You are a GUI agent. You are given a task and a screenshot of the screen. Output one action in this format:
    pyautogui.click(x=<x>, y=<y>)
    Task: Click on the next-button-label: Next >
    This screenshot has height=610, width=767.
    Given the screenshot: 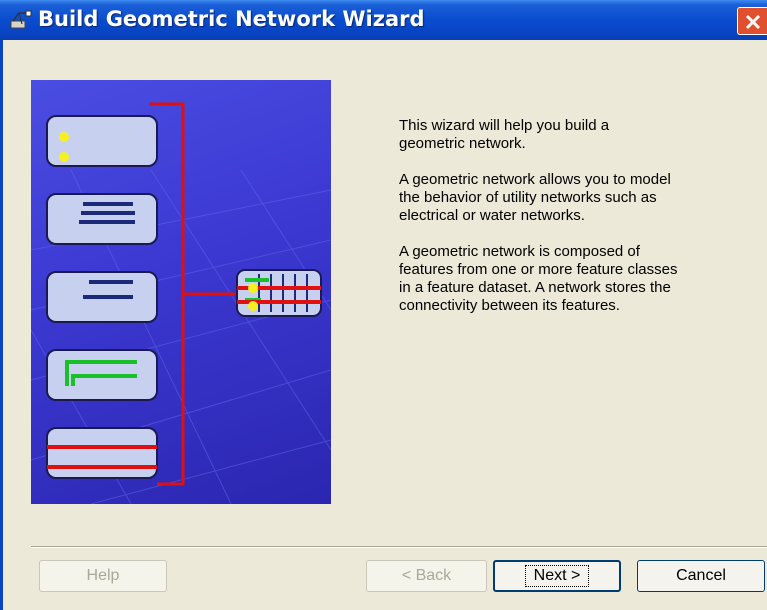 What is the action you would take?
    pyautogui.click(x=557, y=576)
    